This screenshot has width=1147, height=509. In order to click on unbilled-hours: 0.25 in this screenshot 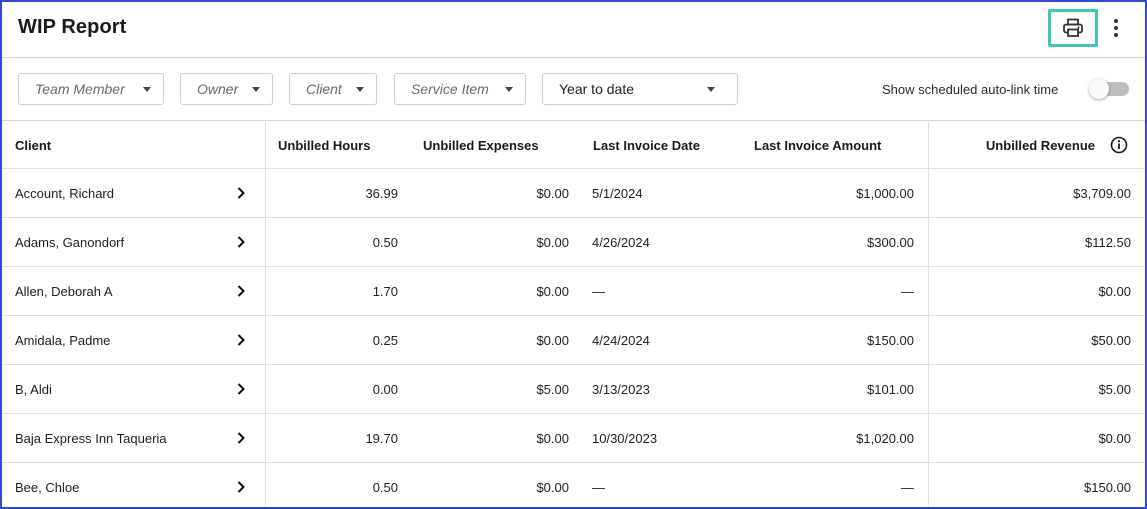, I will do `click(385, 340)`.